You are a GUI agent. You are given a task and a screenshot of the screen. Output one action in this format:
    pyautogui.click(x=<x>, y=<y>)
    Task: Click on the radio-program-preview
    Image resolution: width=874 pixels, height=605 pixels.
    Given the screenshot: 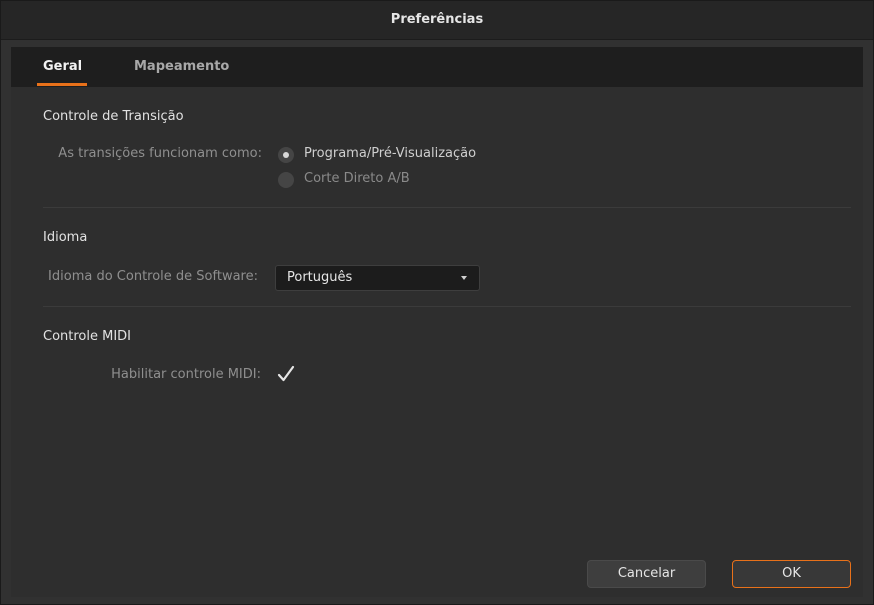 What is the action you would take?
    pyautogui.click(x=286, y=155)
    